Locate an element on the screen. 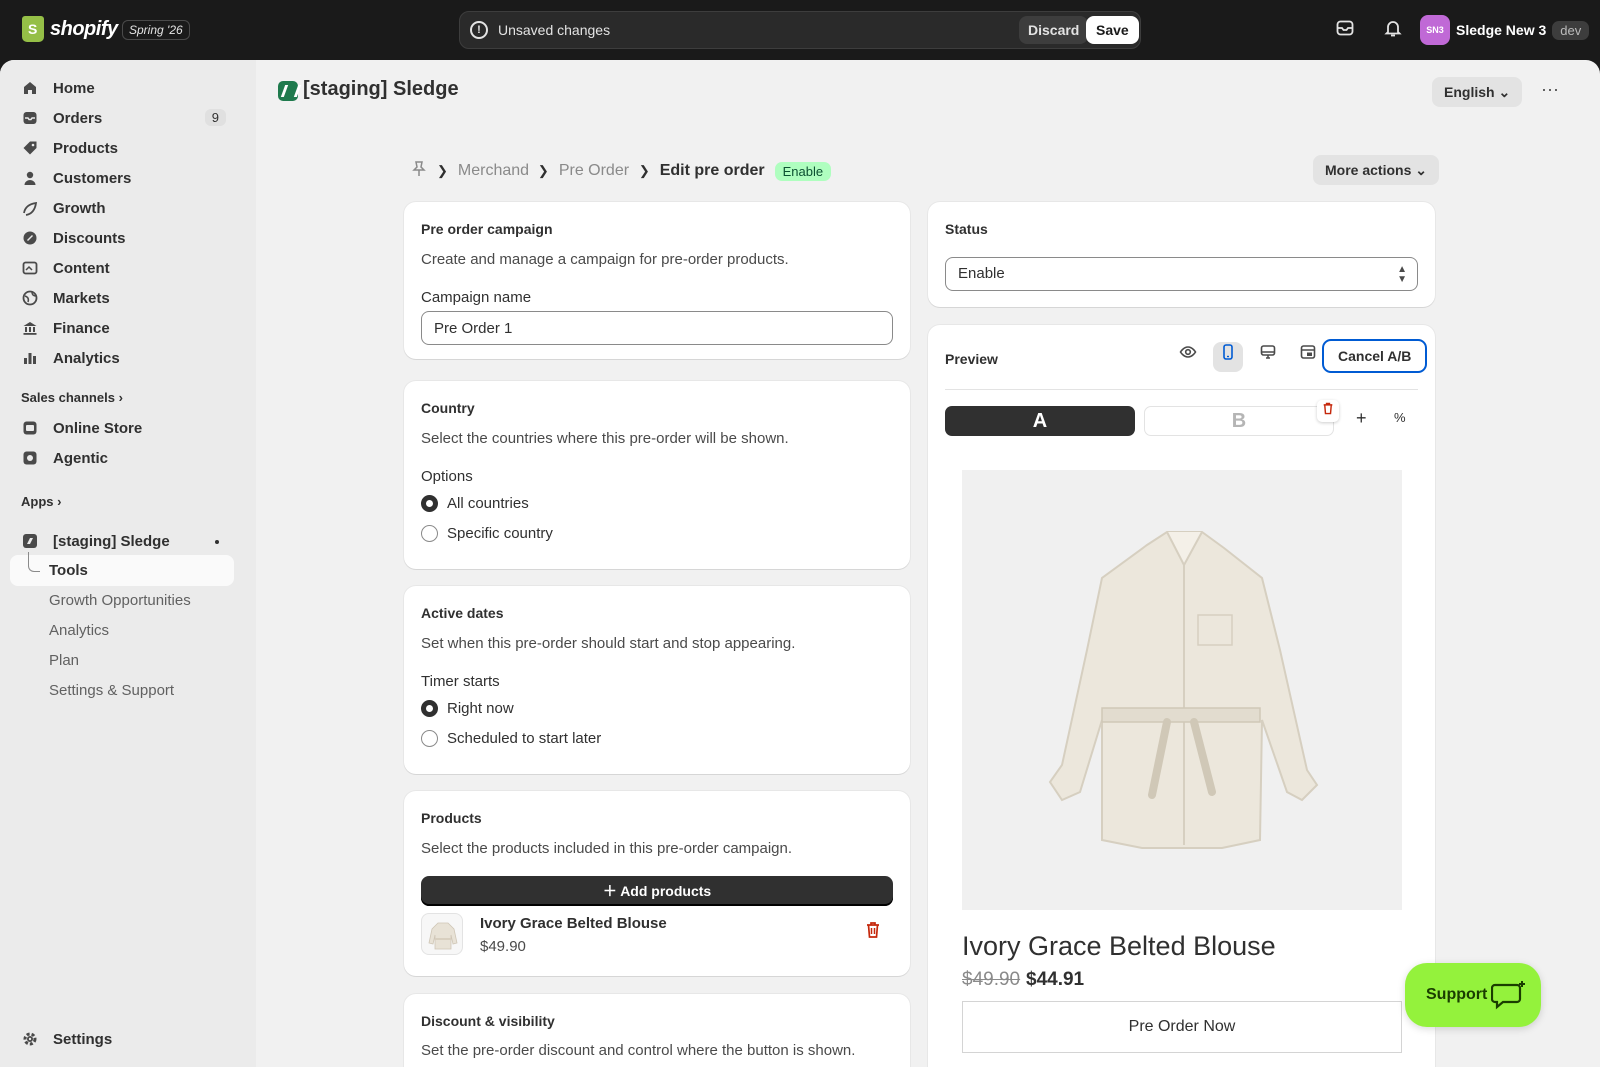 The width and height of the screenshot is (1600, 1067). save-button: Save is located at coordinates (1112, 30).